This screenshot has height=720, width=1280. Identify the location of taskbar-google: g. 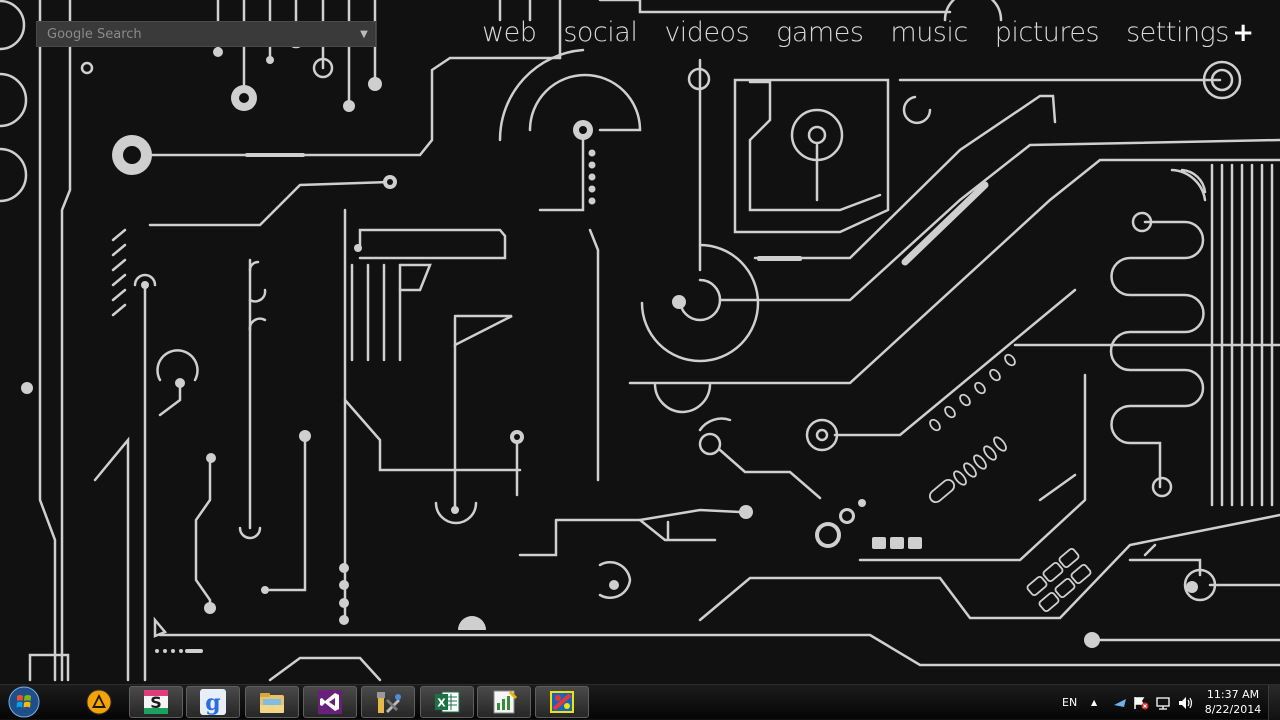
(213, 702).